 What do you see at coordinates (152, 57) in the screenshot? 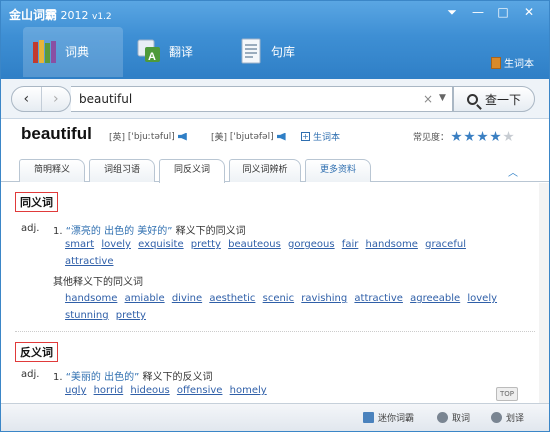
I see `svg-text: A` at bounding box center [152, 57].